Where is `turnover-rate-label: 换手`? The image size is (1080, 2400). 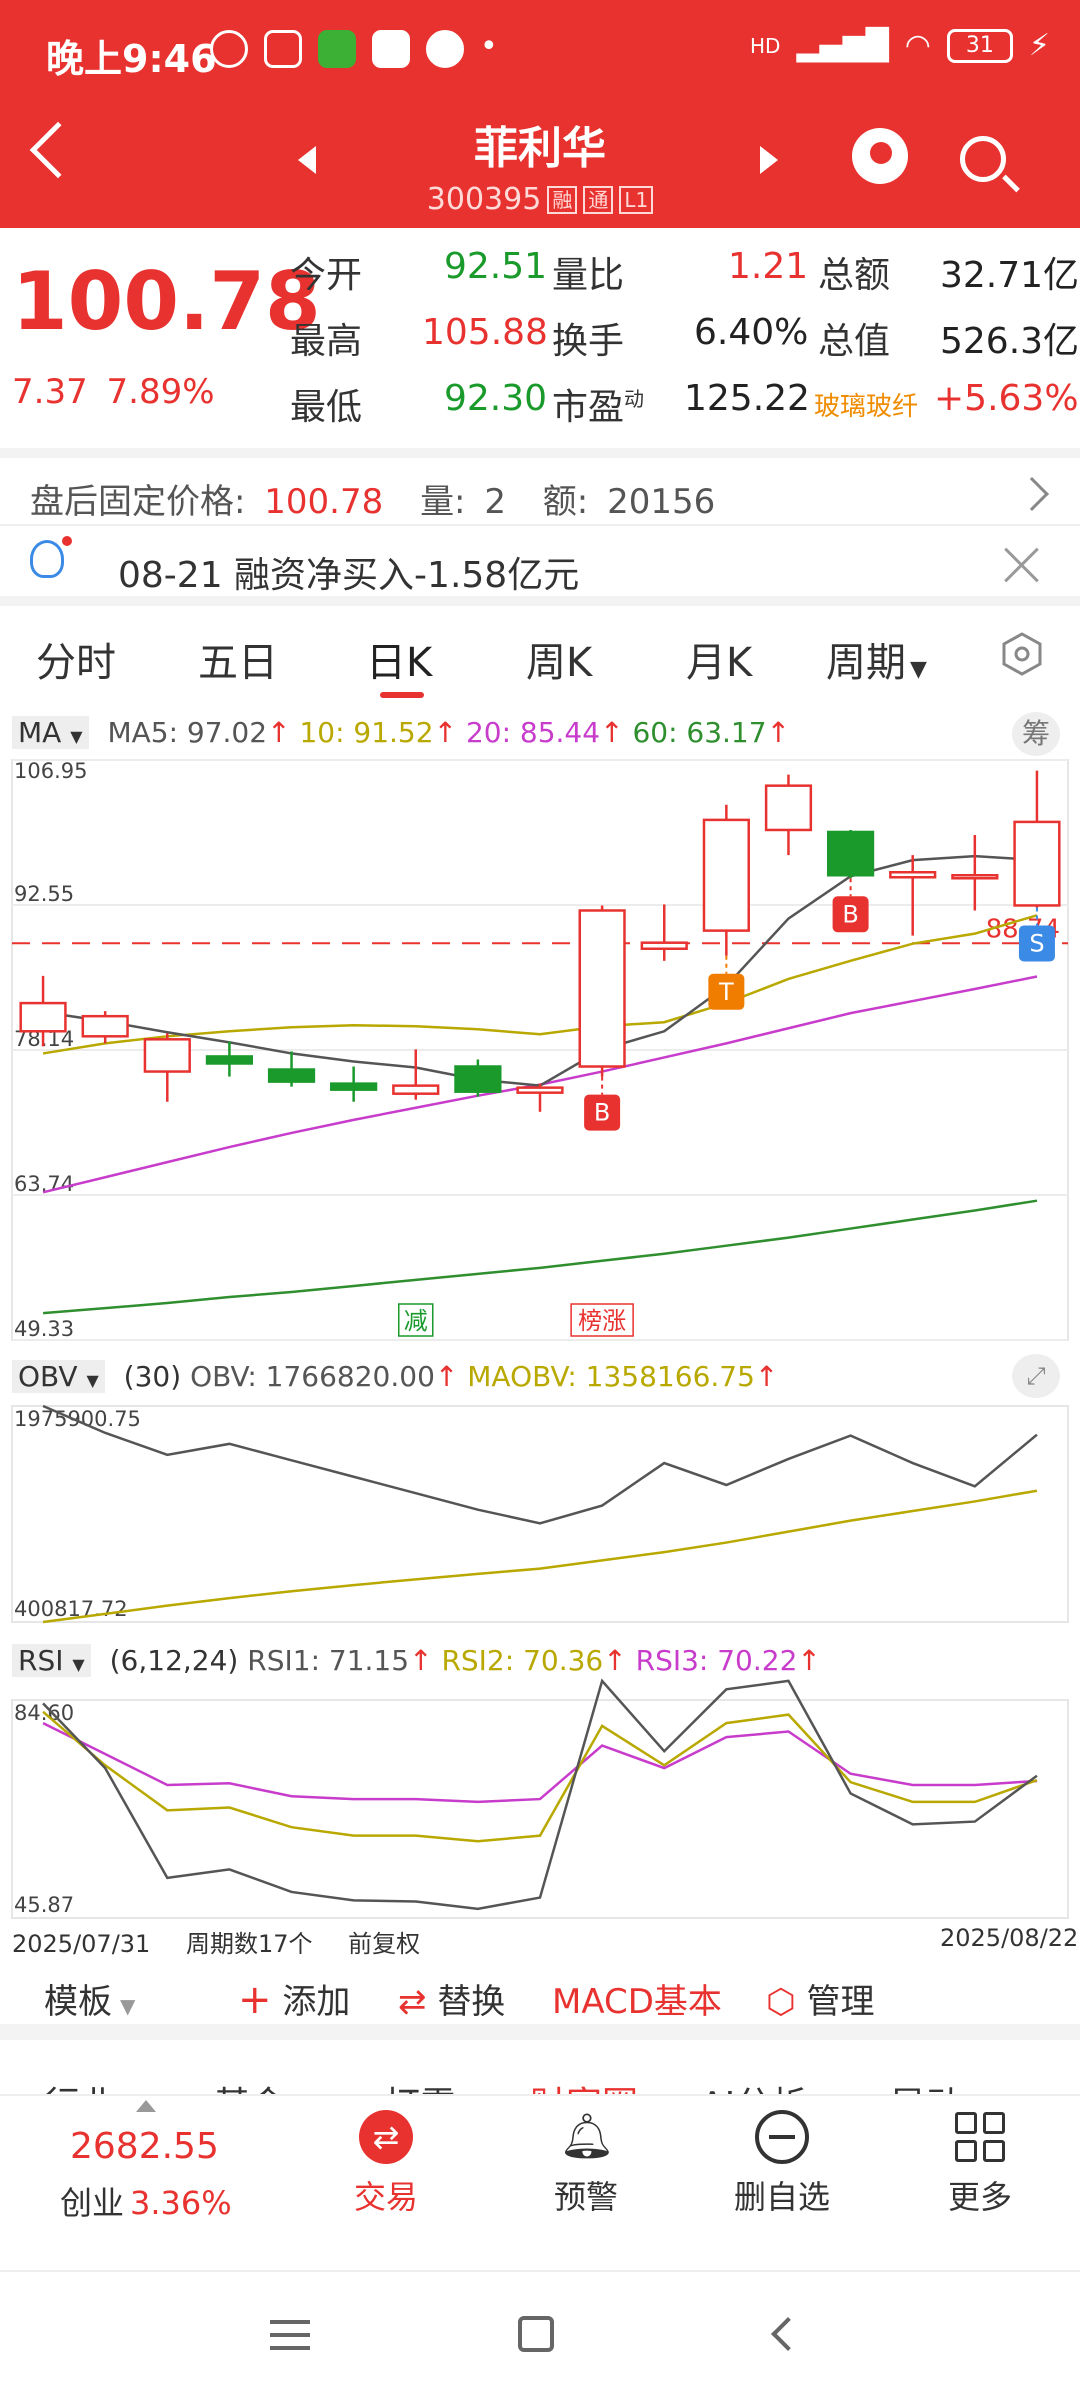 turnover-rate-label: 换手 is located at coordinates (588, 341).